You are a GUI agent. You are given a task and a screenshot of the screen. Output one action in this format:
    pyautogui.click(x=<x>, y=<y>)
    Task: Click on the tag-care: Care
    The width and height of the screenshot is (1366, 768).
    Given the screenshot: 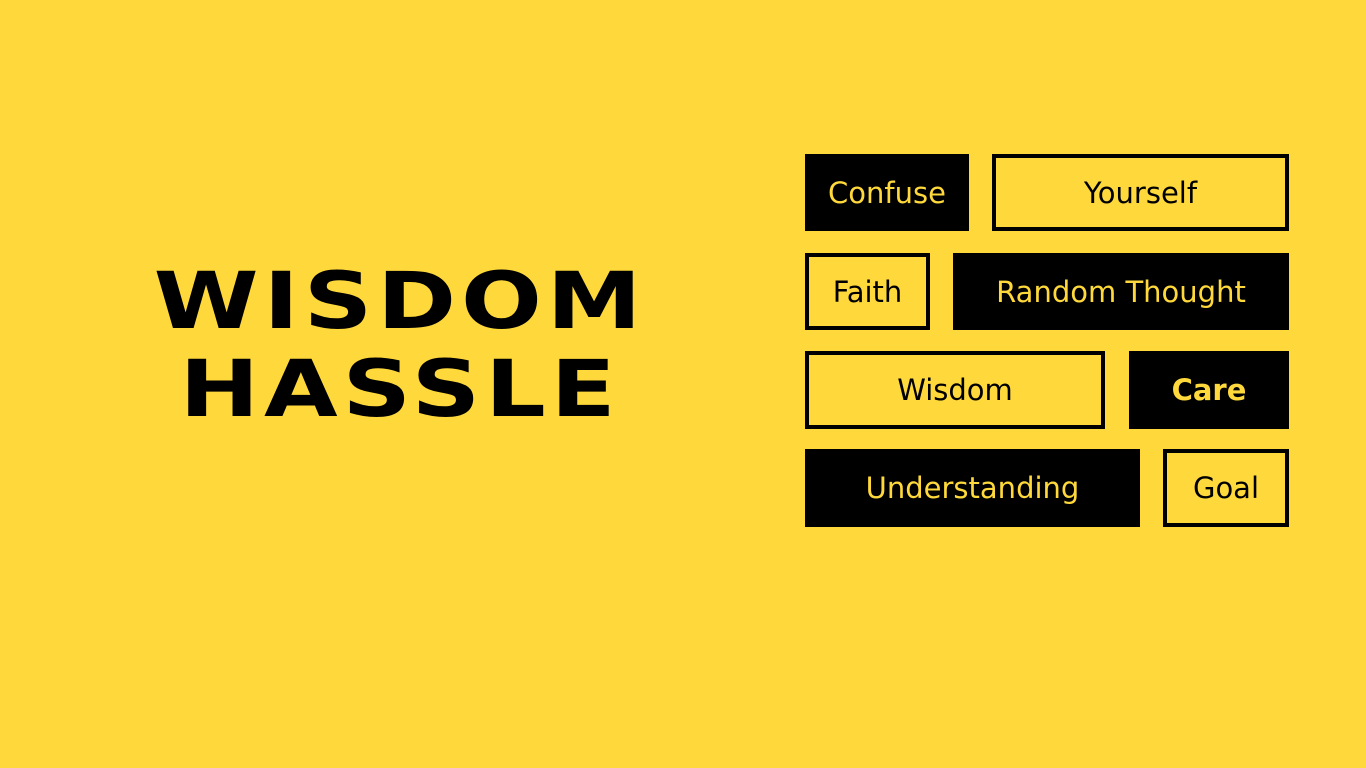 What is the action you would take?
    pyautogui.click(x=1209, y=390)
    